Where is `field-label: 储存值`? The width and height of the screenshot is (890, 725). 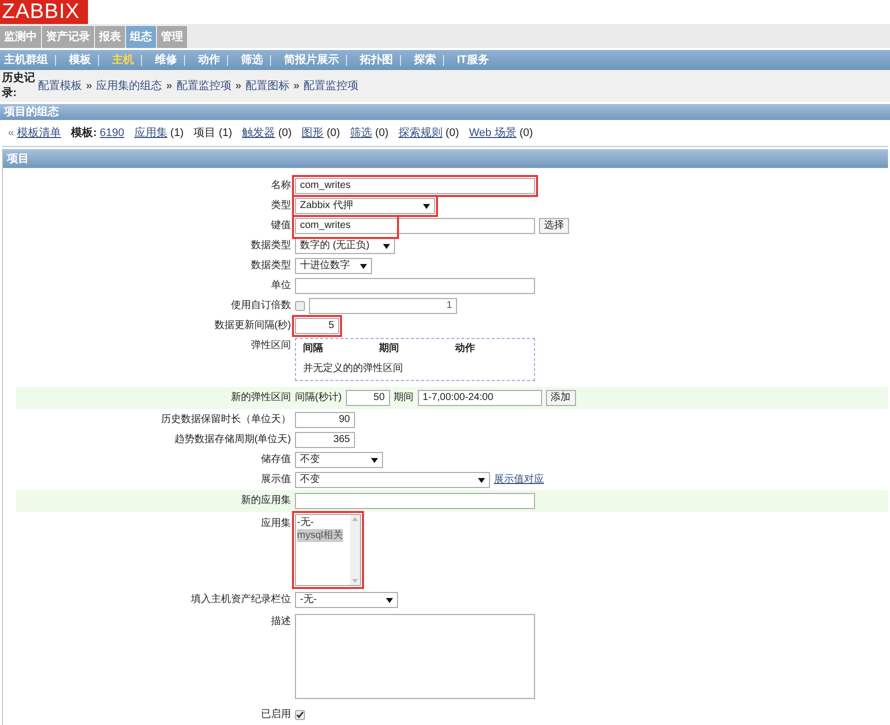 field-label: 储存值 is located at coordinates (276, 459).